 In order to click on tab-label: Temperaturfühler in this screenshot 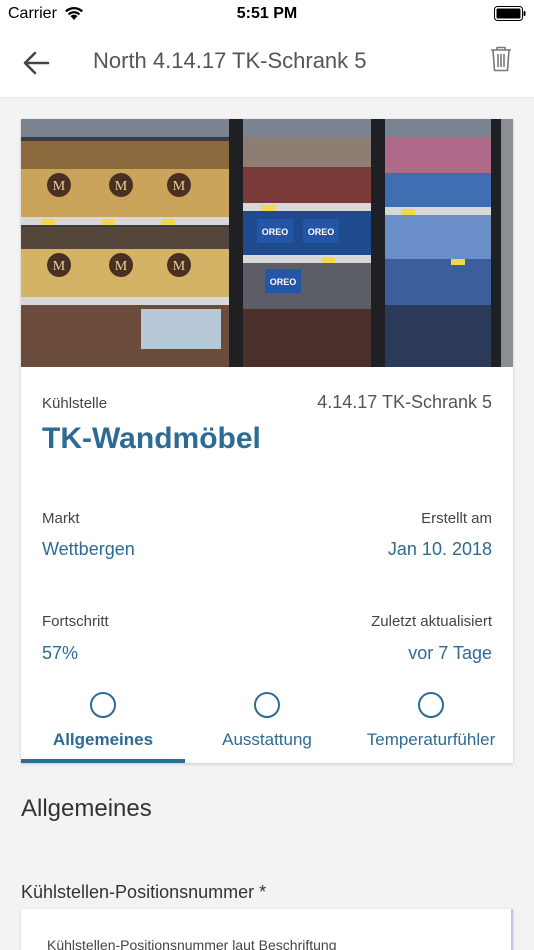, I will do `click(431, 739)`.